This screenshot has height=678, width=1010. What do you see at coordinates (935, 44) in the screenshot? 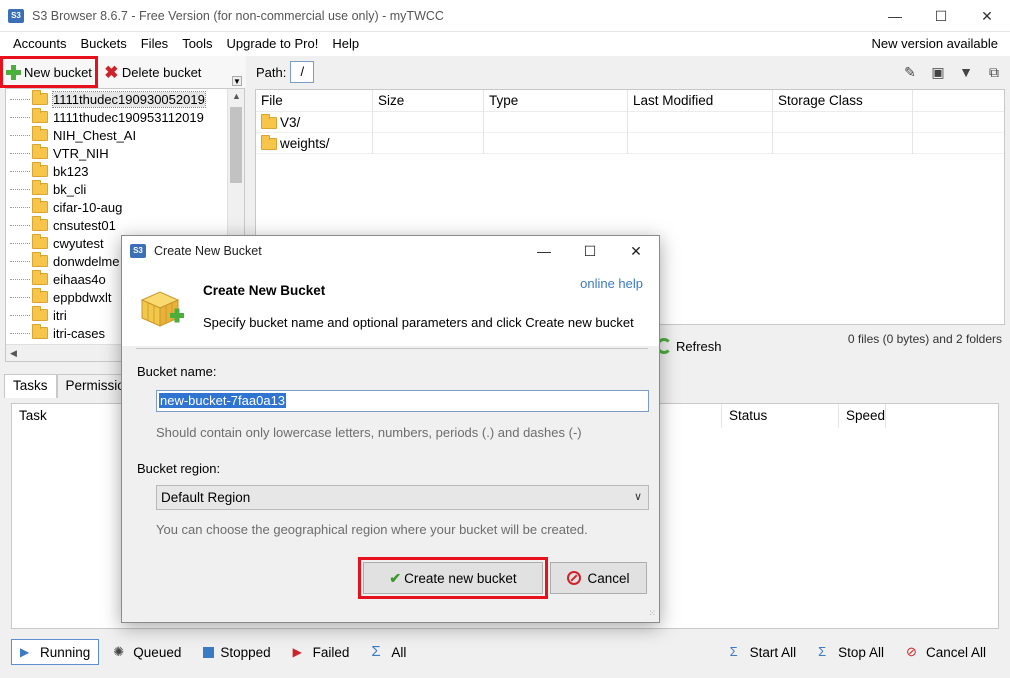
I see `new-version-link: New version available` at bounding box center [935, 44].